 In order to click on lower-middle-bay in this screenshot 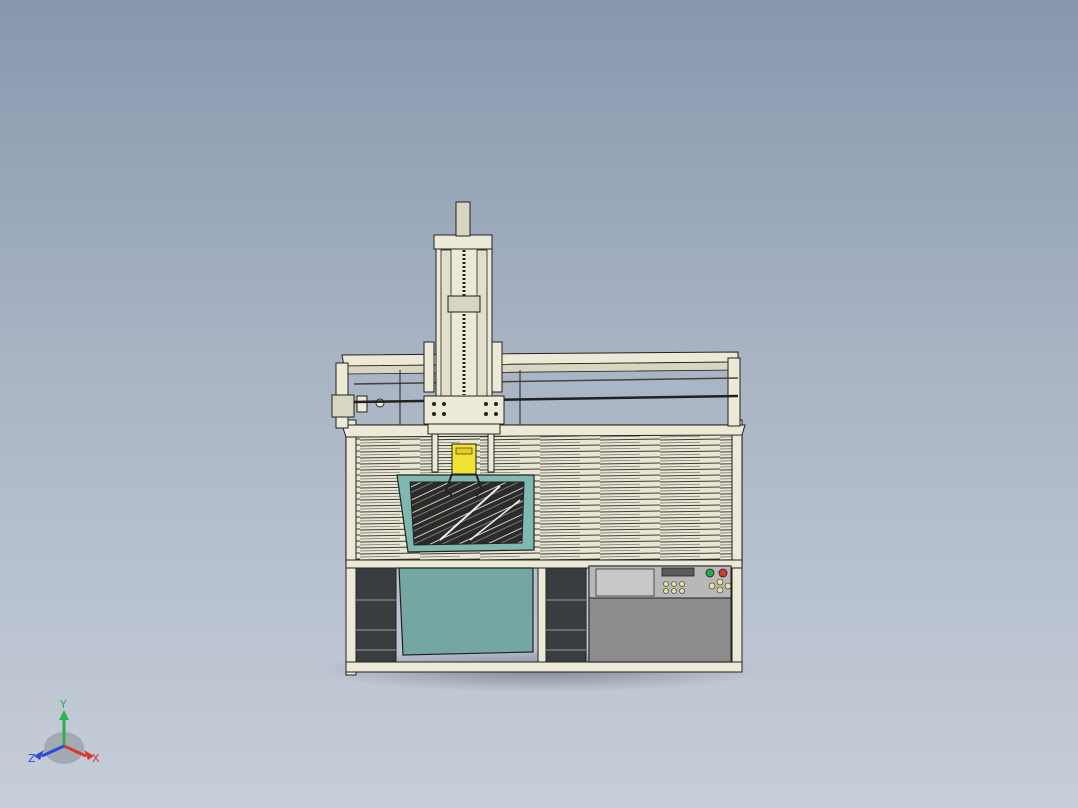, I will do `click(566, 615)`.